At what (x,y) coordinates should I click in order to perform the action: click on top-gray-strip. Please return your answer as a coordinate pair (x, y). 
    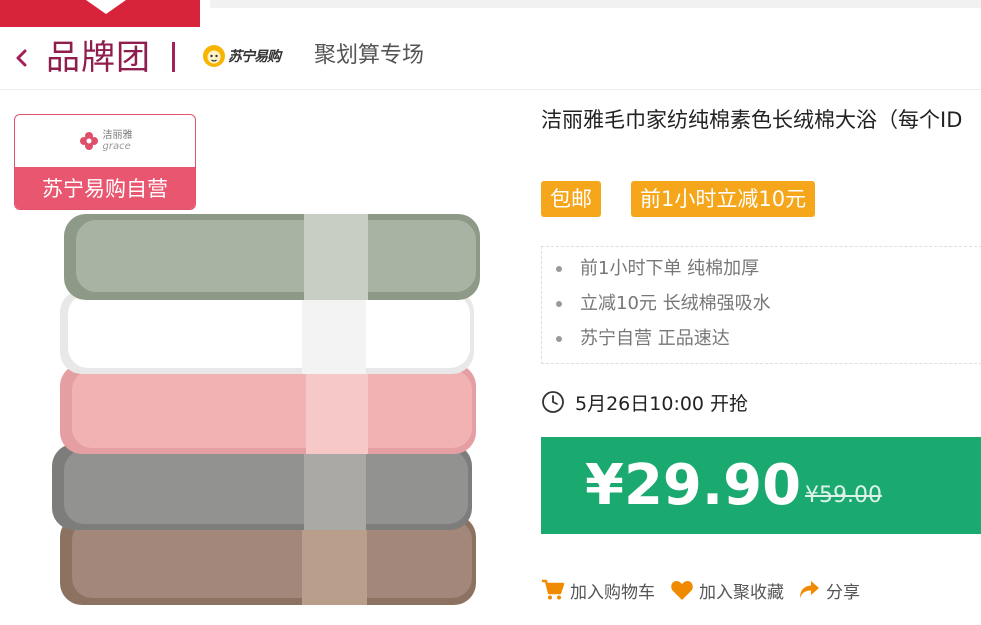
    Looking at the image, I should click on (595, 4).